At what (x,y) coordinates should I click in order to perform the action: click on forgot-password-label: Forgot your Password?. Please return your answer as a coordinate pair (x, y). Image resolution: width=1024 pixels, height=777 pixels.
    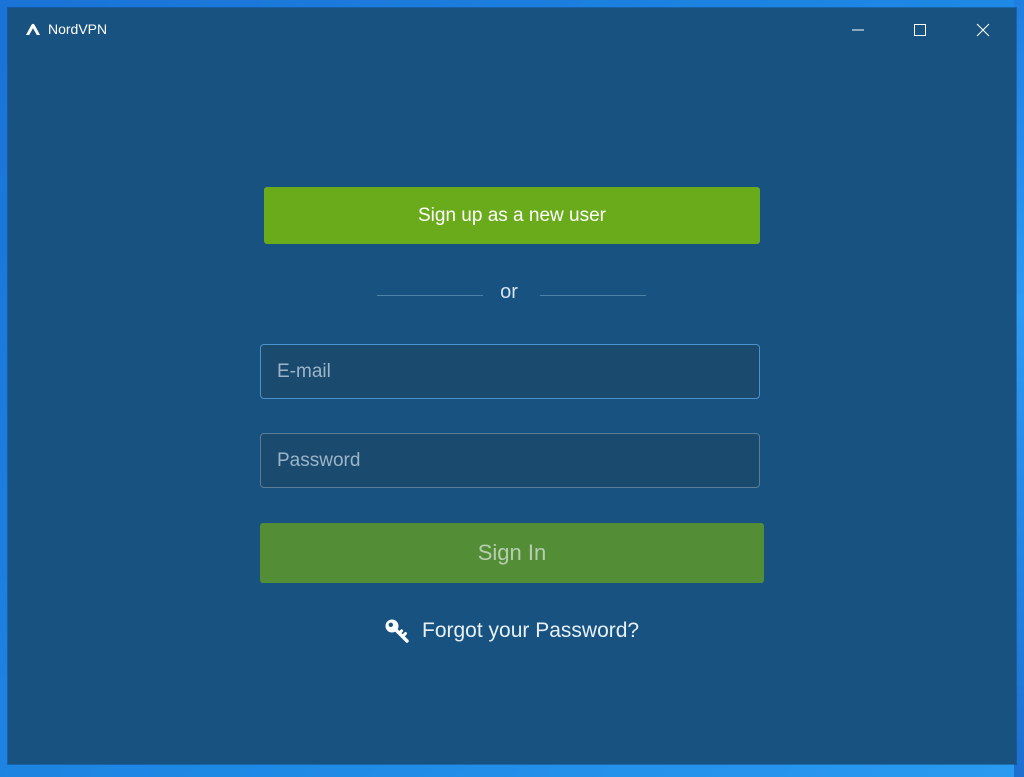
    Looking at the image, I should click on (531, 630).